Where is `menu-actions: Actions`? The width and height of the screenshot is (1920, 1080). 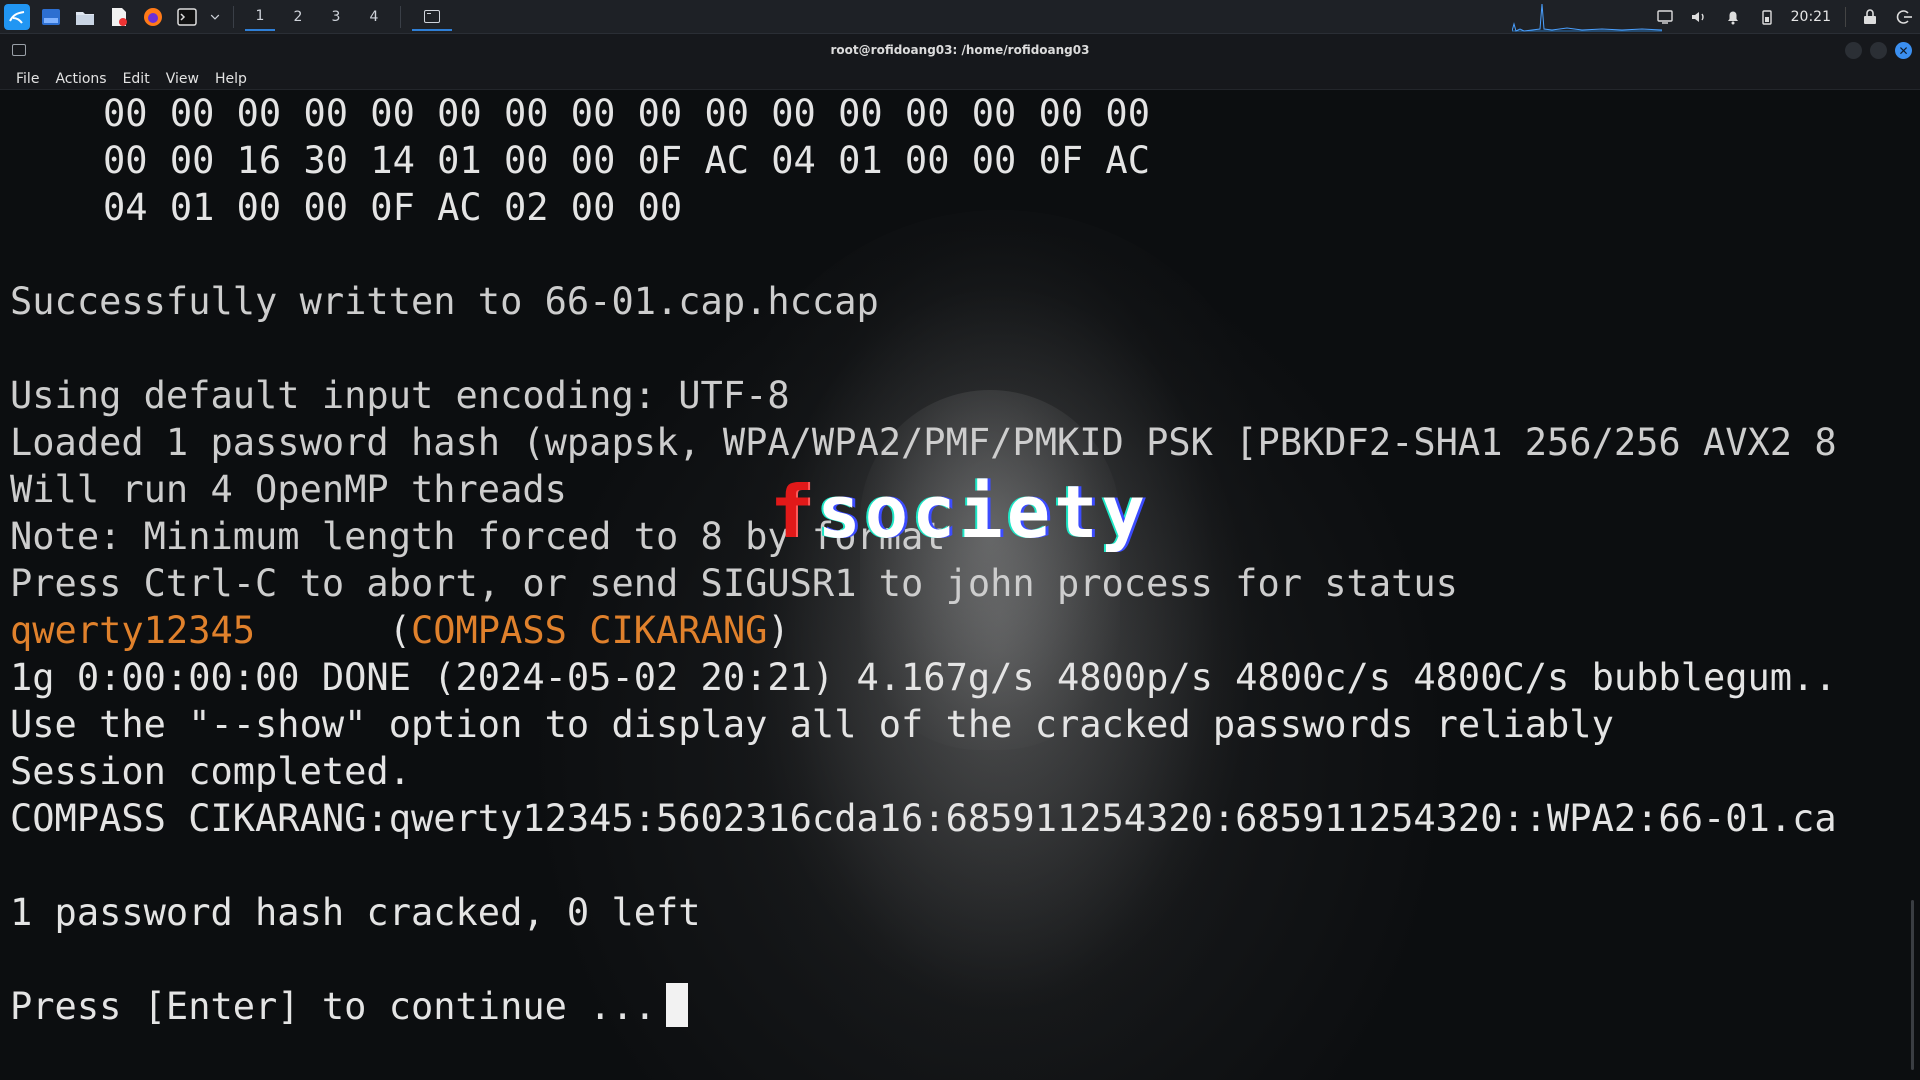
menu-actions: Actions is located at coordinates (80, 79).